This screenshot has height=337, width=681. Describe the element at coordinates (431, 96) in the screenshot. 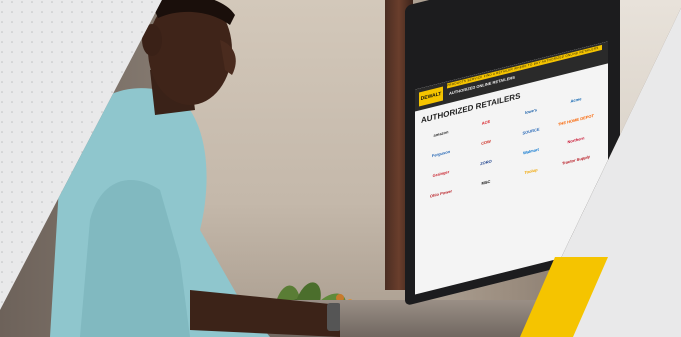

I see `brand-logo: DEWALT` at that location.